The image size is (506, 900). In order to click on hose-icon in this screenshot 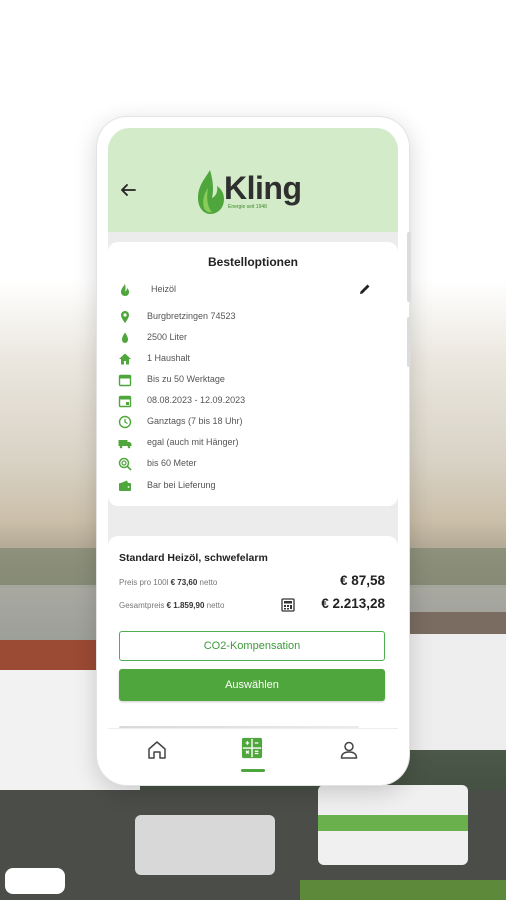, I will do `click(125, 464)`.